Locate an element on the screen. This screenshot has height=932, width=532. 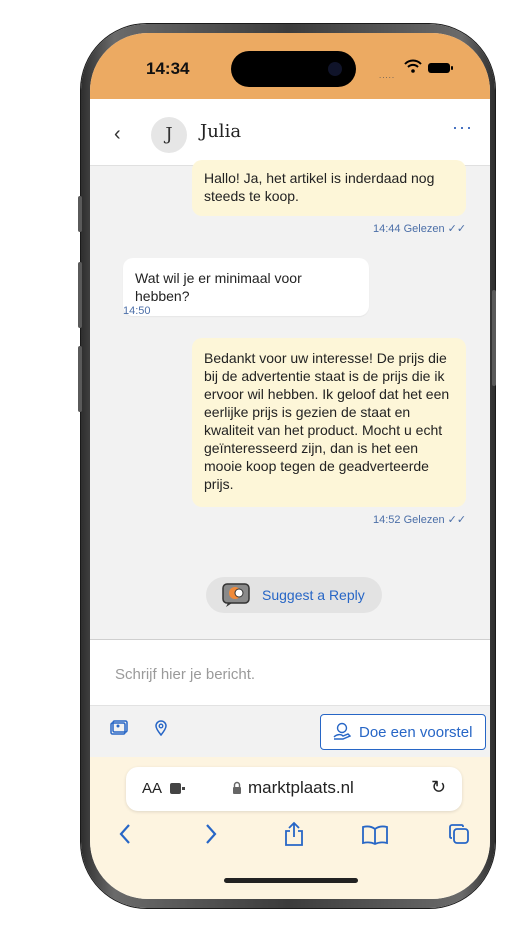
lock-icon is located at coordinates (237, 787).